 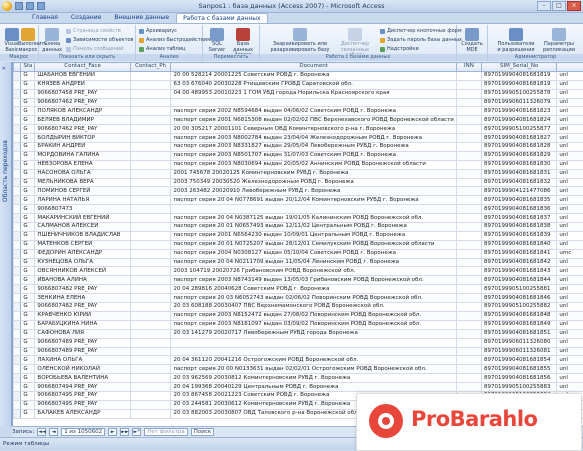 I want to click on replication-options-button: Параметры репликации, so click(x=559, y=40).